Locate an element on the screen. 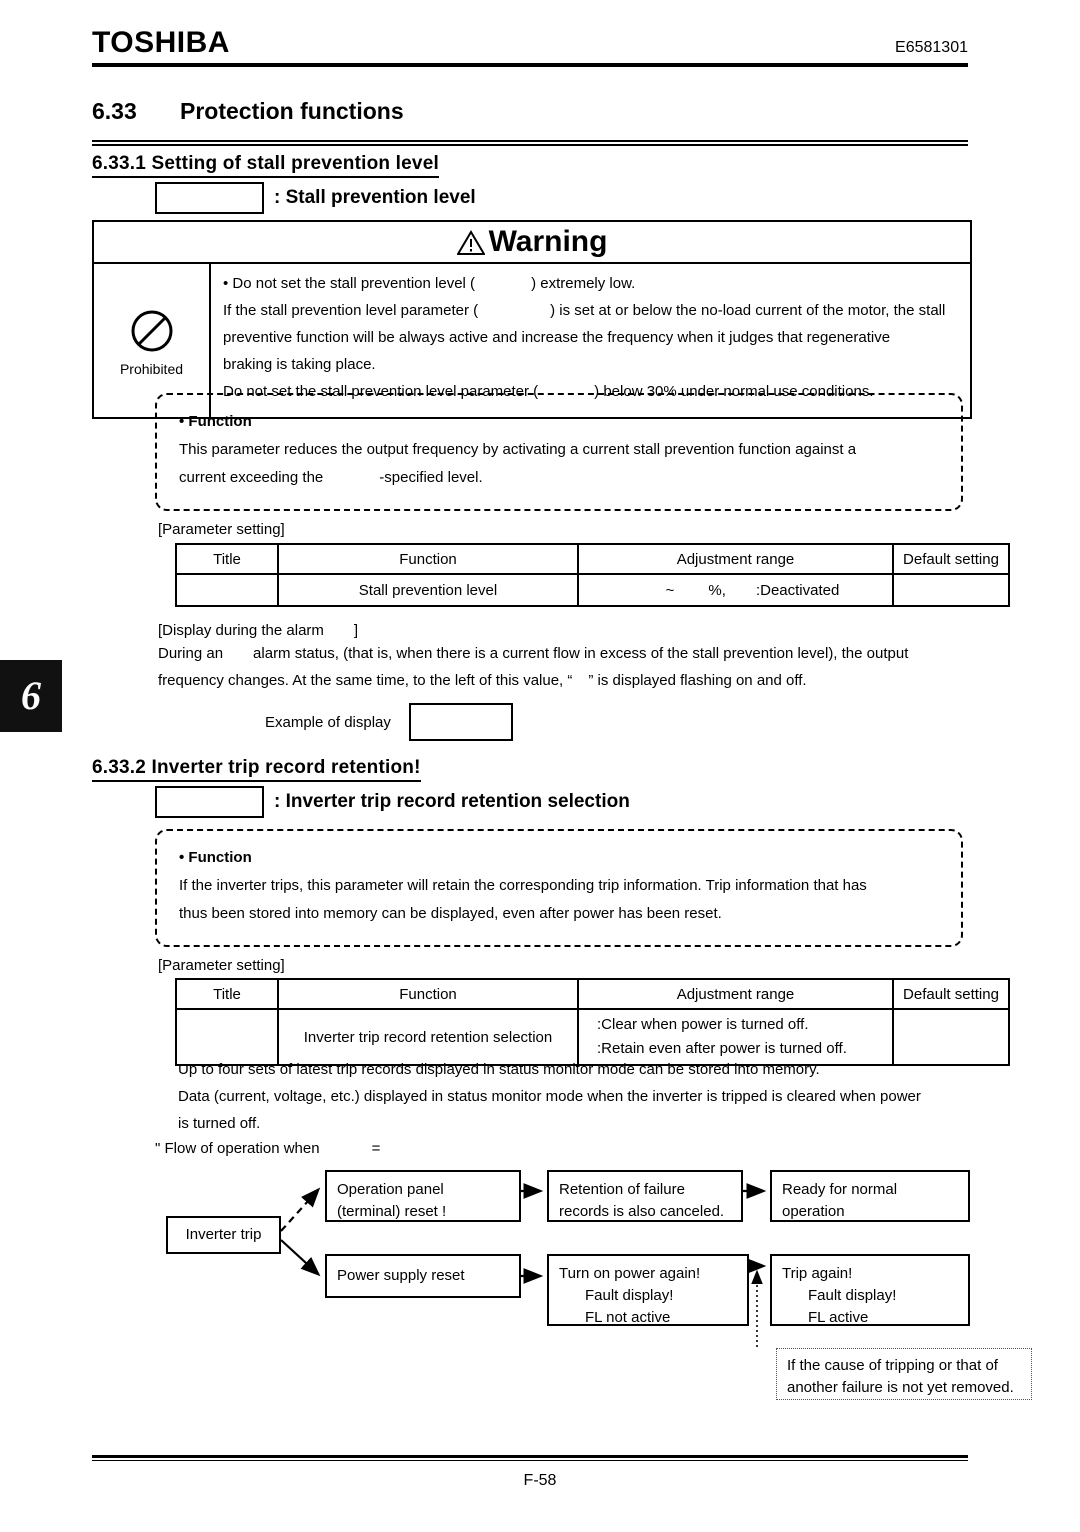 The width and height of the screenshot is (1080, 1532). table-1-col-title: Title is located at coordinates (227, 559).